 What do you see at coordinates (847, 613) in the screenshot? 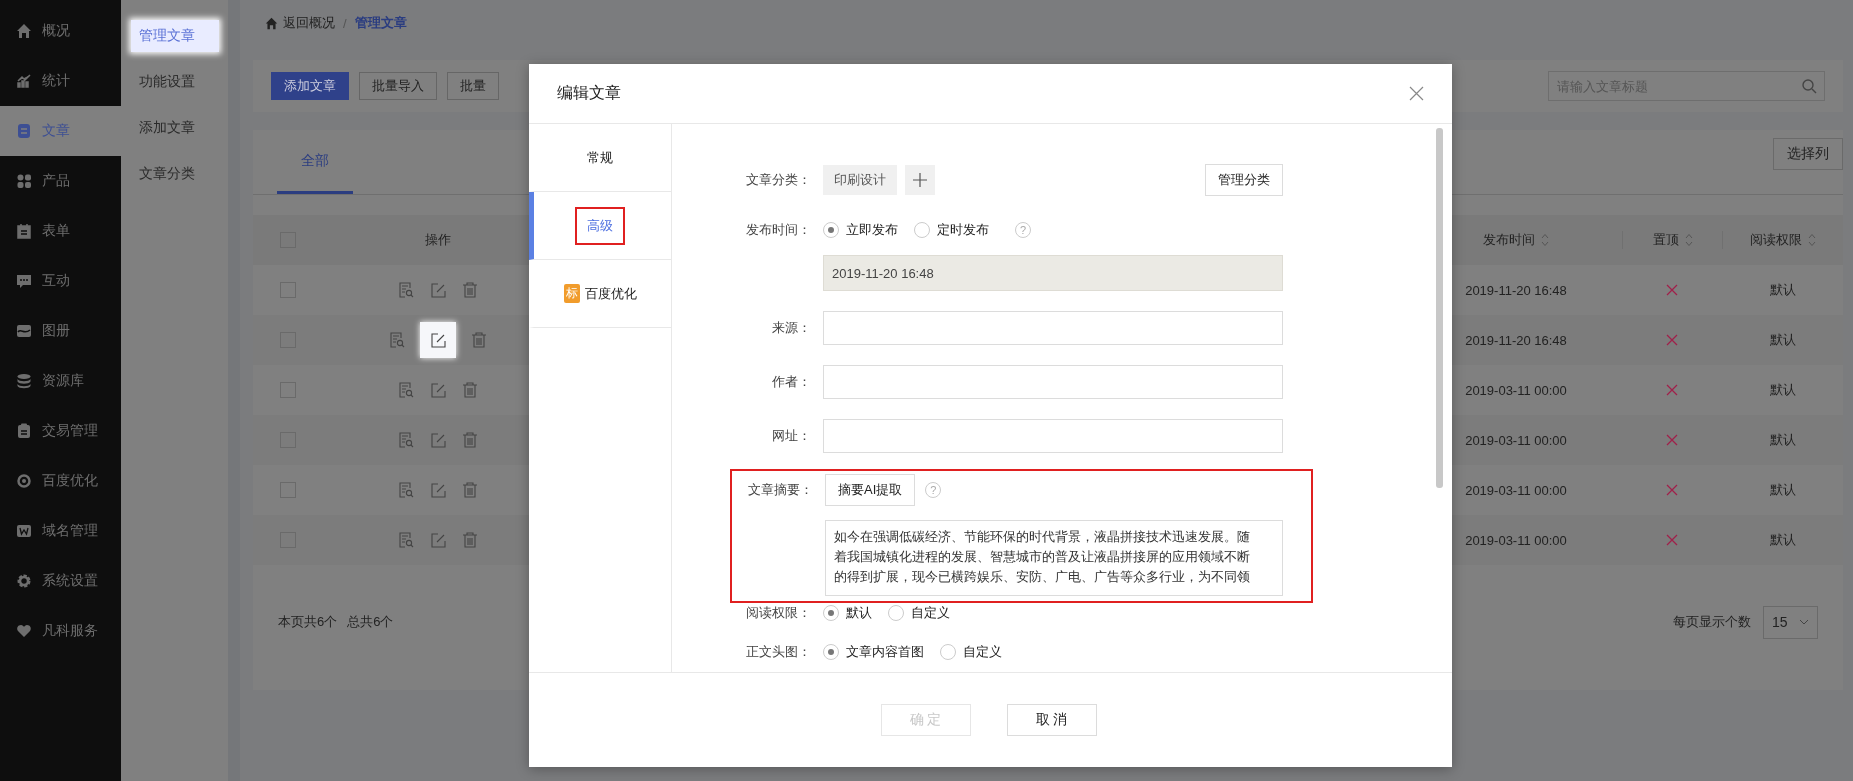
I see `radio-option: 默认` at bounding box center [847, 613].